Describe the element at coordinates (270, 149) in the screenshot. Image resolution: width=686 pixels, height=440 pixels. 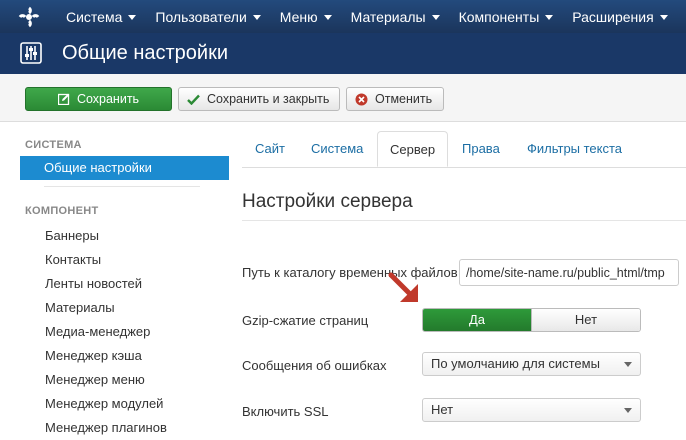
I see `tab-site: Сайт` at that location.